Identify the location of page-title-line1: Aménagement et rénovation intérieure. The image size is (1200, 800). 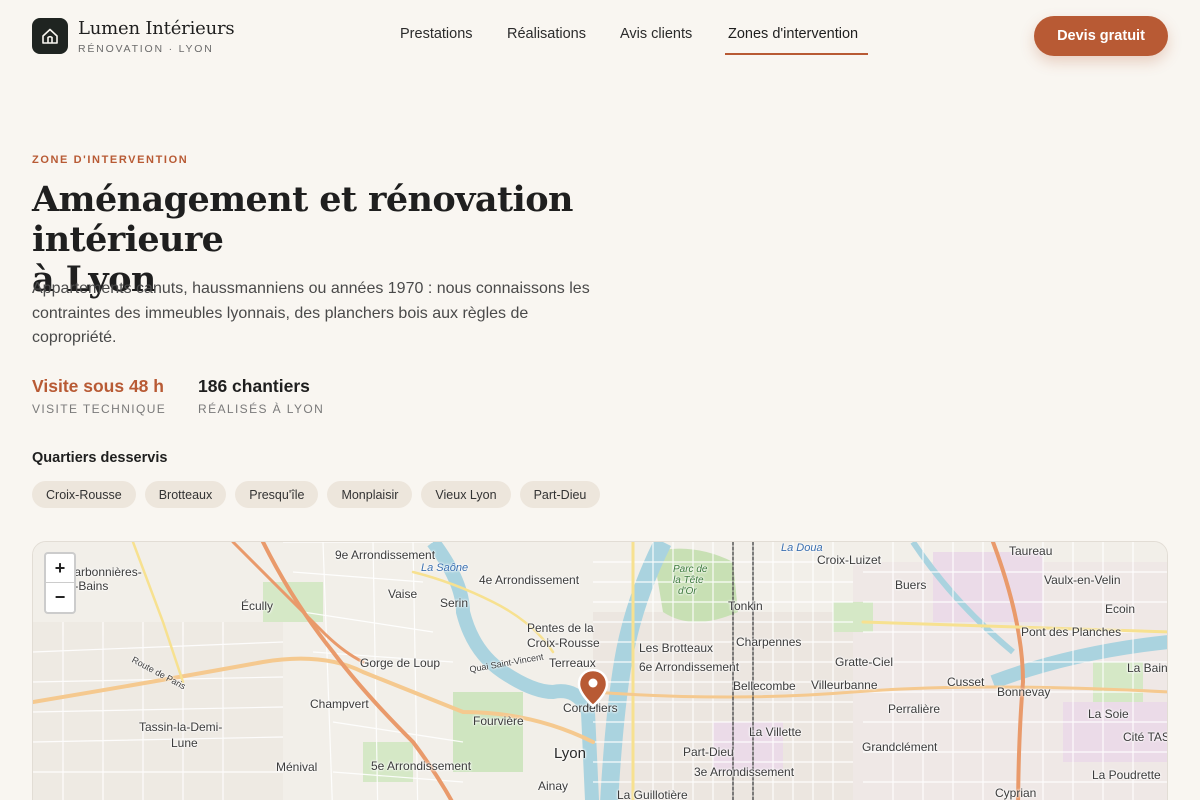
(302, 219).